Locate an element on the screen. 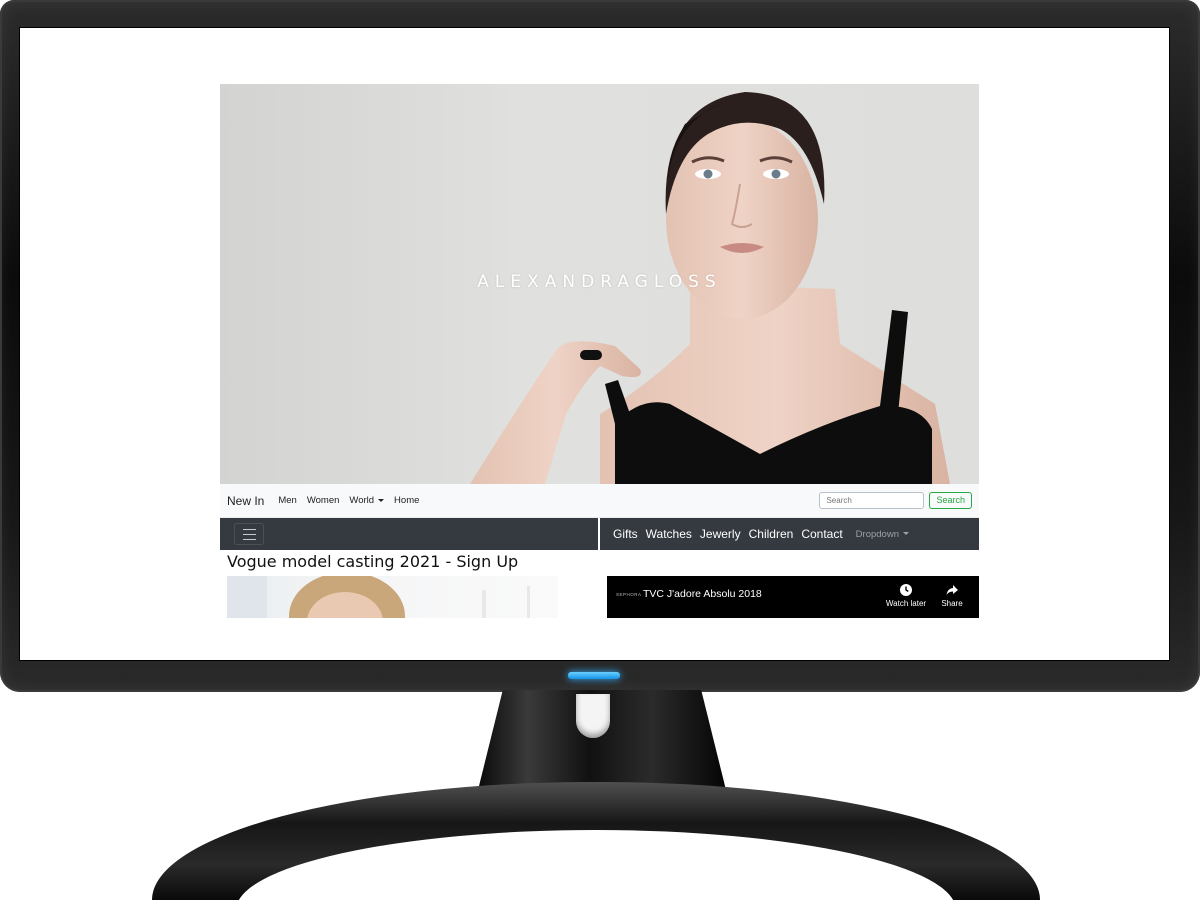 This screenshot has height=900, width=1200. hero-brand-title: ALEXANDRAGLOSS is located at coordinates (599, 282).